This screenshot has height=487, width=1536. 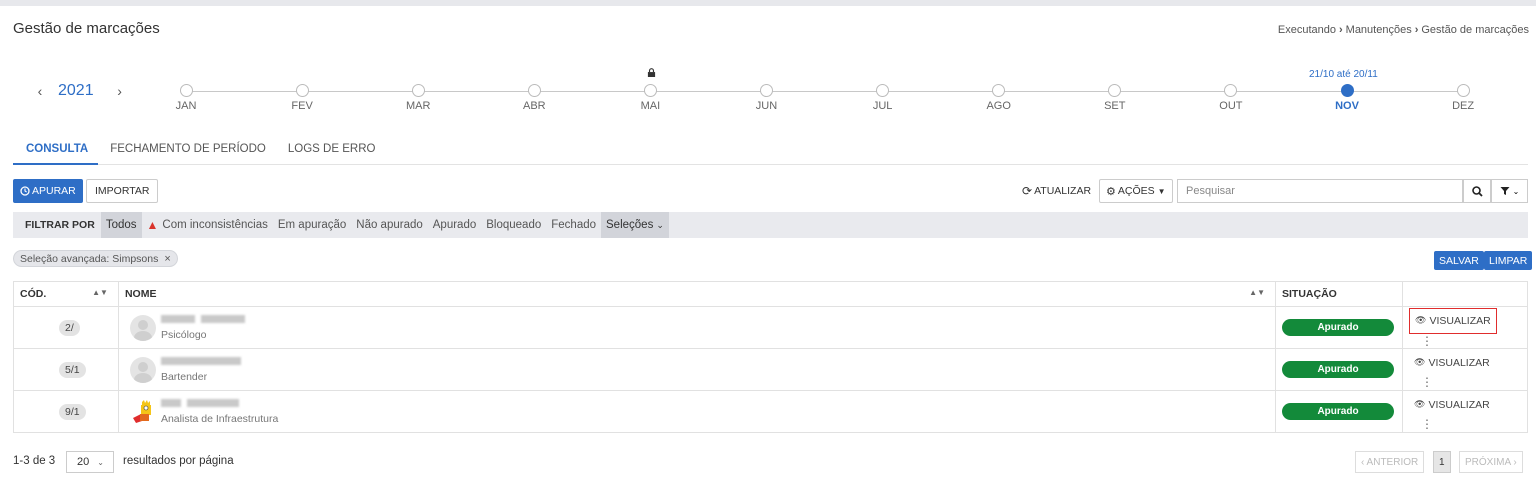 I want to click on breadcrumb-item: Manutenções, so click(x=1379, y=30).